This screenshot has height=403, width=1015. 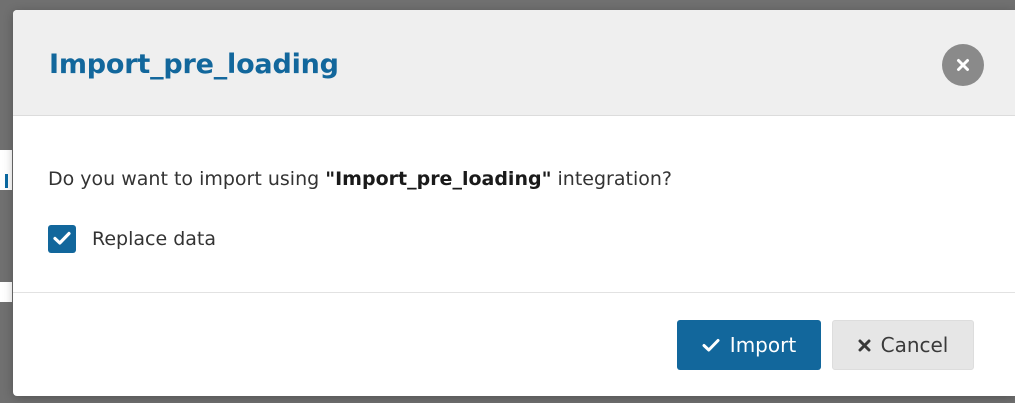 I want to click on close-icon, so click(x=963, y=65).